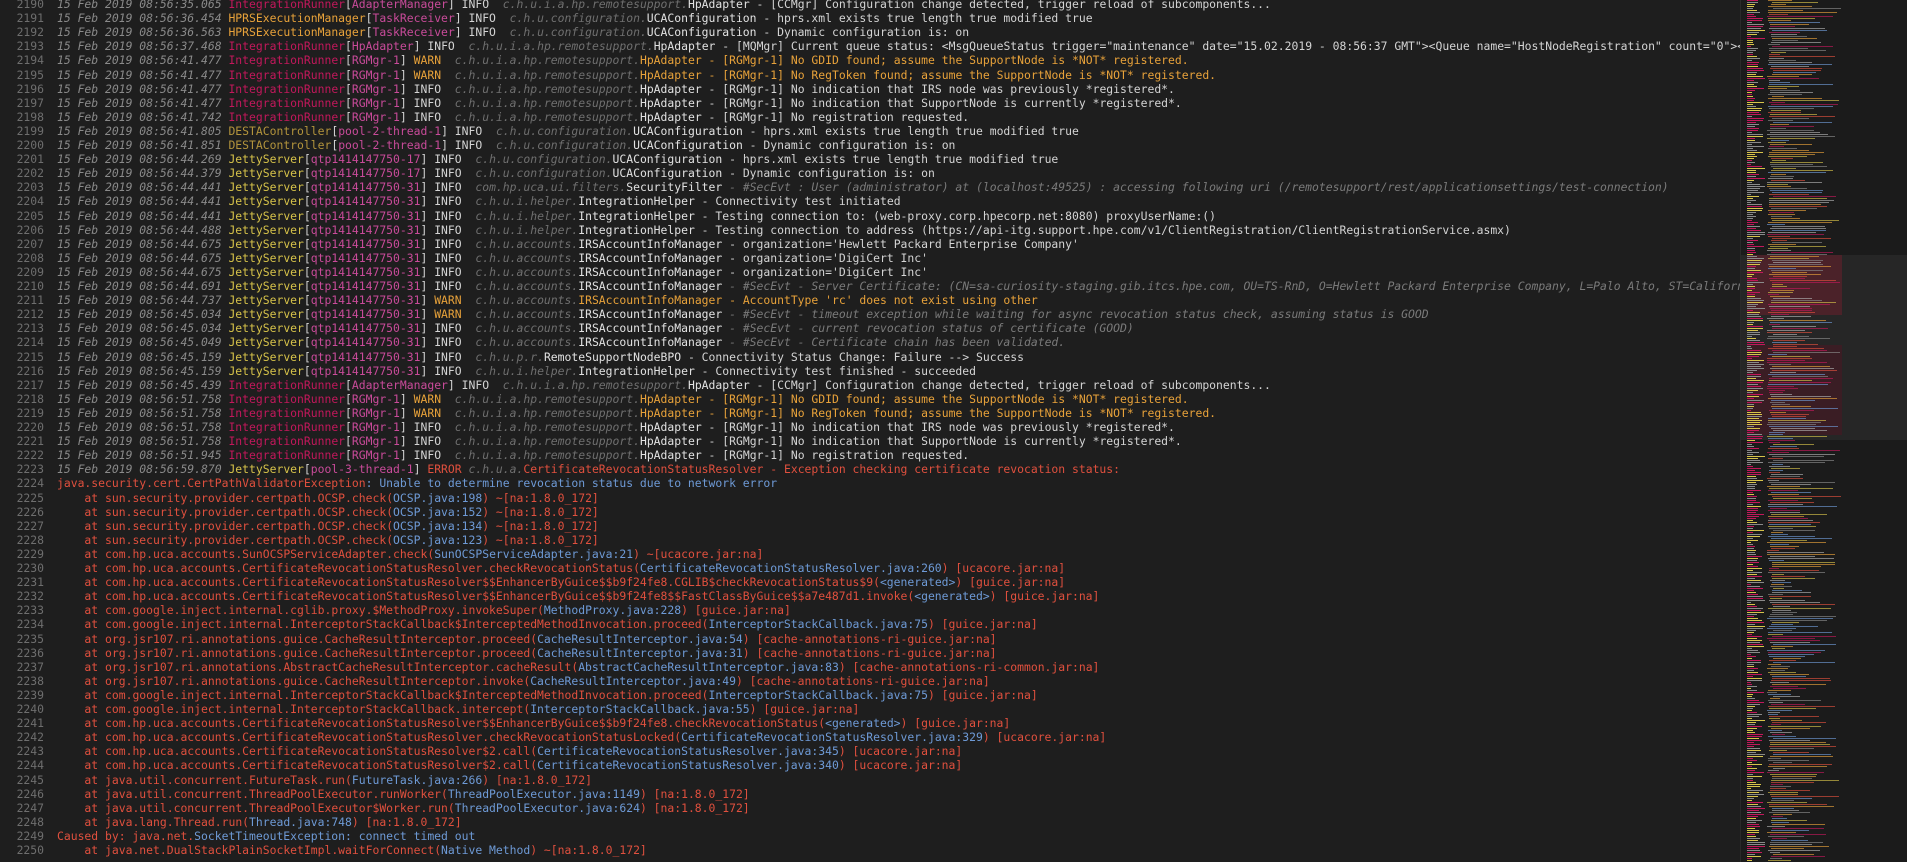 The image size is (1907, 862). Describe the element at coordinates (670, 88) in the screenshot. I see `log-class: HpAdapter` at that location.